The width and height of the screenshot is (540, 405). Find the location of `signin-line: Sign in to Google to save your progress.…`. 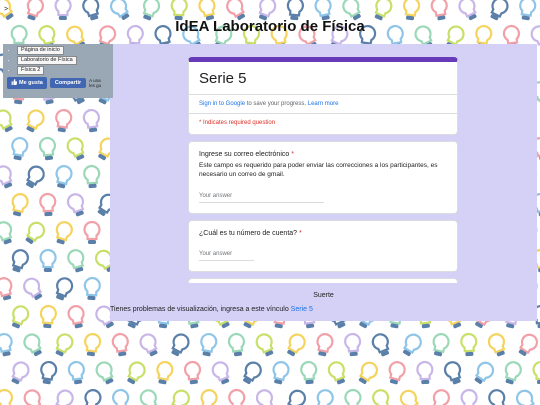

signin-line: Sign in to Google to save your progress.… is located at coordinates (323, 104).